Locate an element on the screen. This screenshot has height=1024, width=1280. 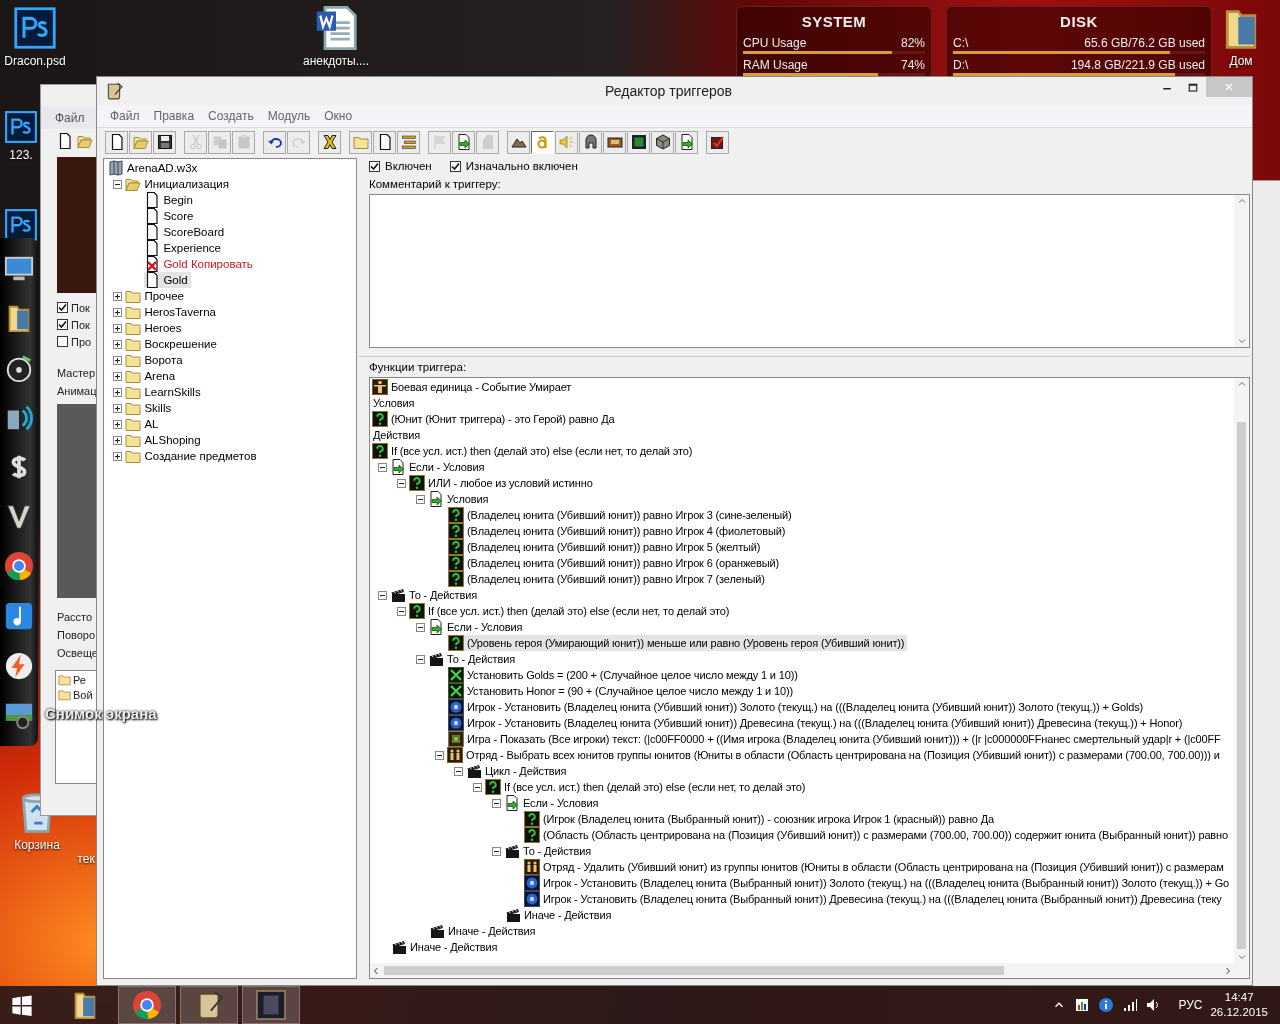
comment-field is located at coordinates (809, 271).